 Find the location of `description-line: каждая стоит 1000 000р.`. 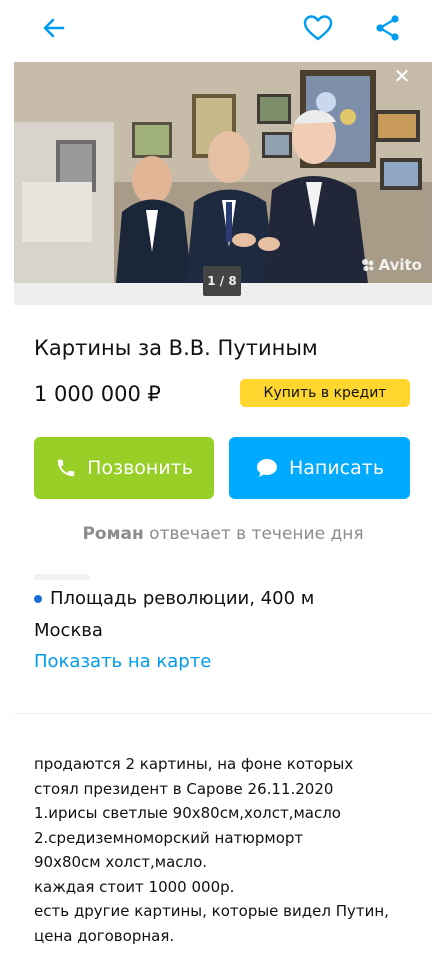

description-line: каждая стоит 1000 000р. is located at coordinates (134, 886).